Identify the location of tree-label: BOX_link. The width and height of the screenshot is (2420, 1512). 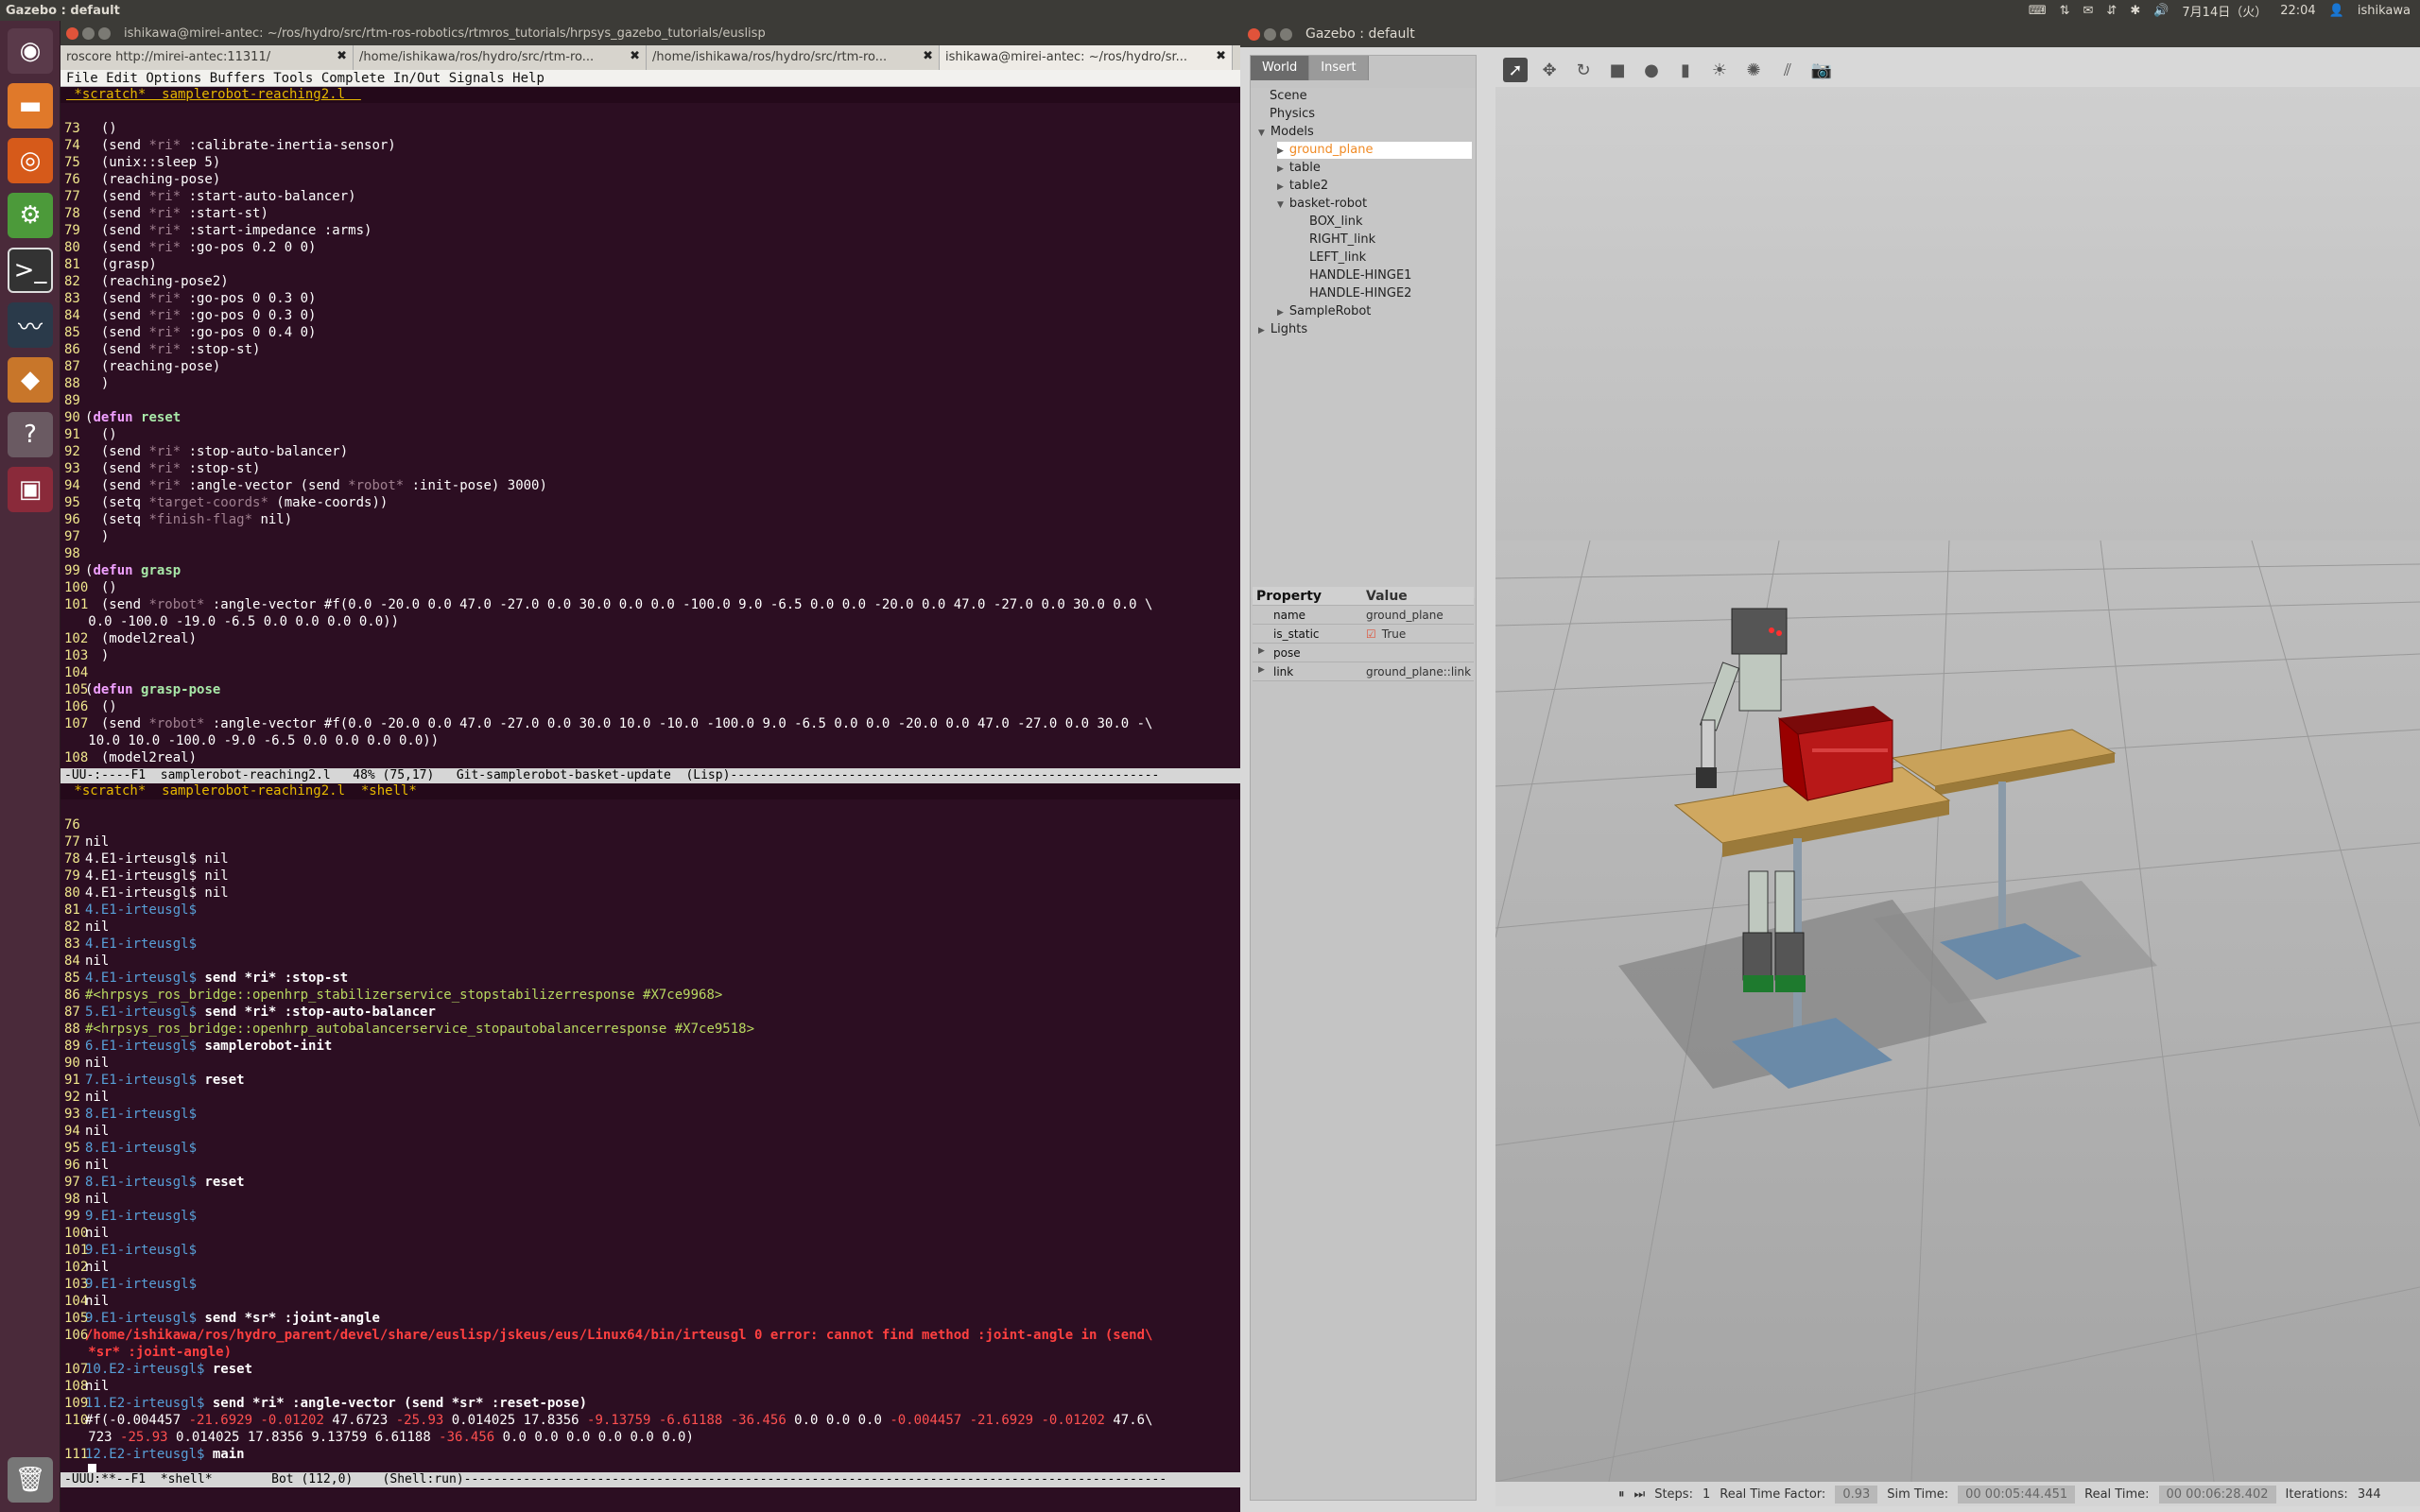
(1336, 222).